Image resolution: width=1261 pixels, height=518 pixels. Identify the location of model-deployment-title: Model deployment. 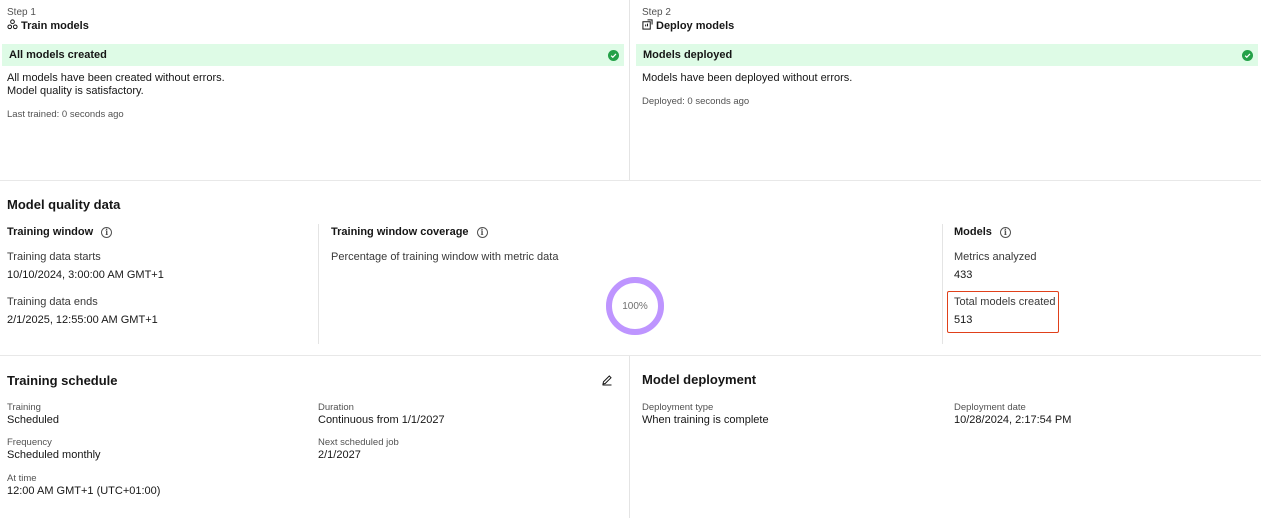
(699, 379).